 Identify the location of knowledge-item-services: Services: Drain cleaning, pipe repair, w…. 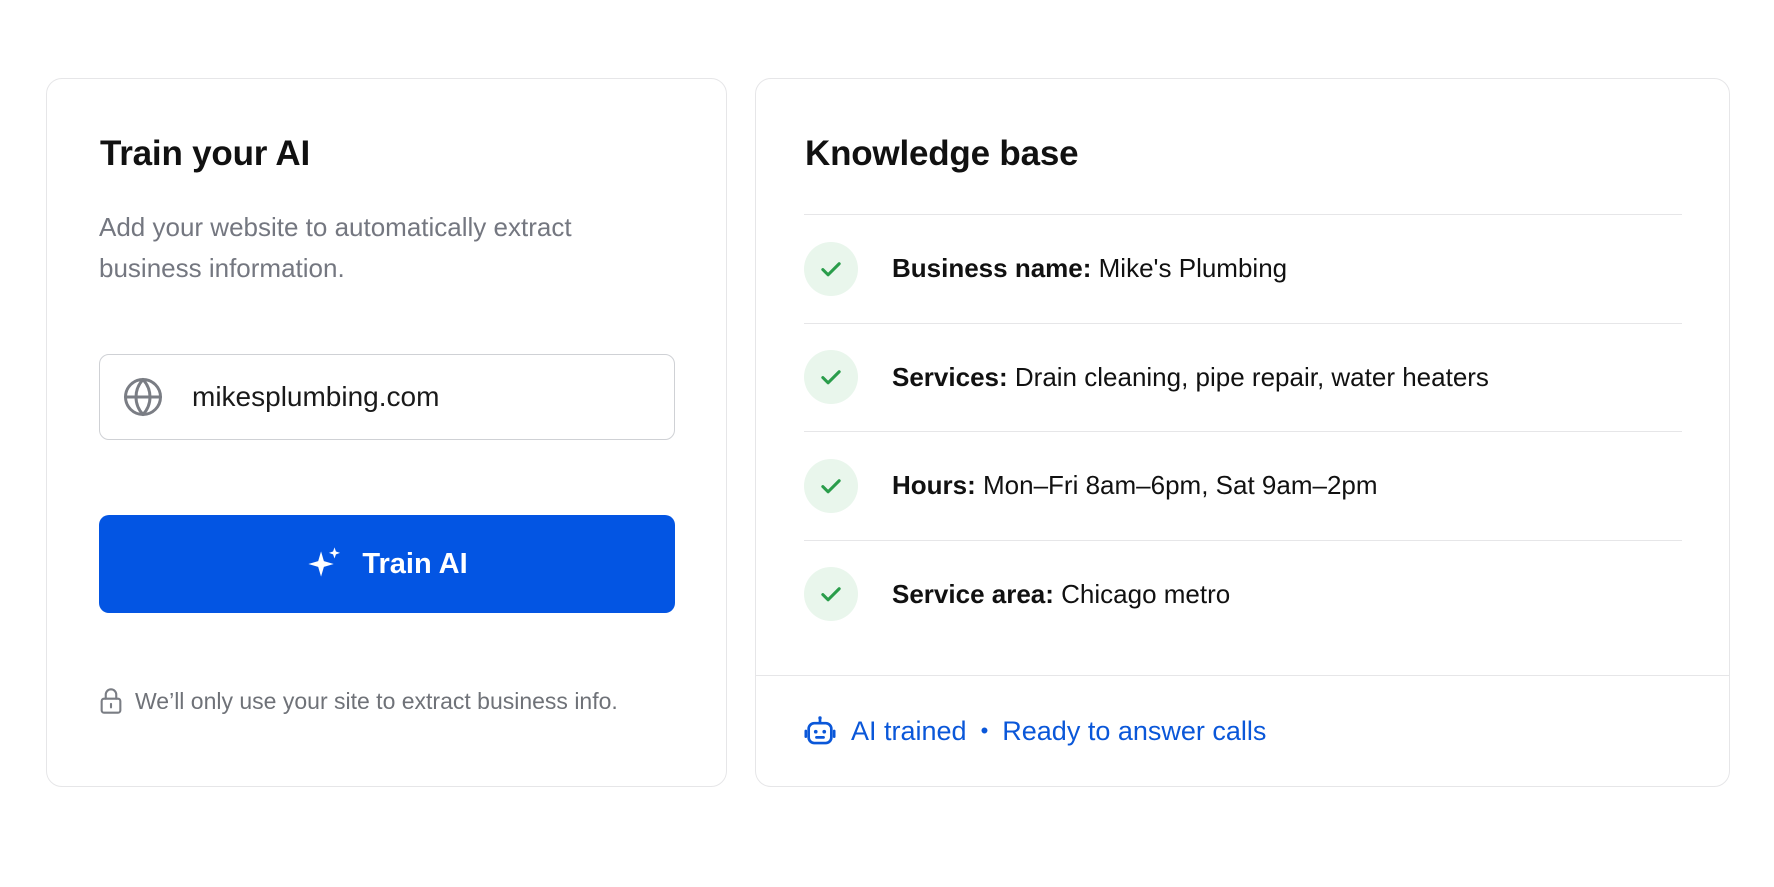
(1243, 377).